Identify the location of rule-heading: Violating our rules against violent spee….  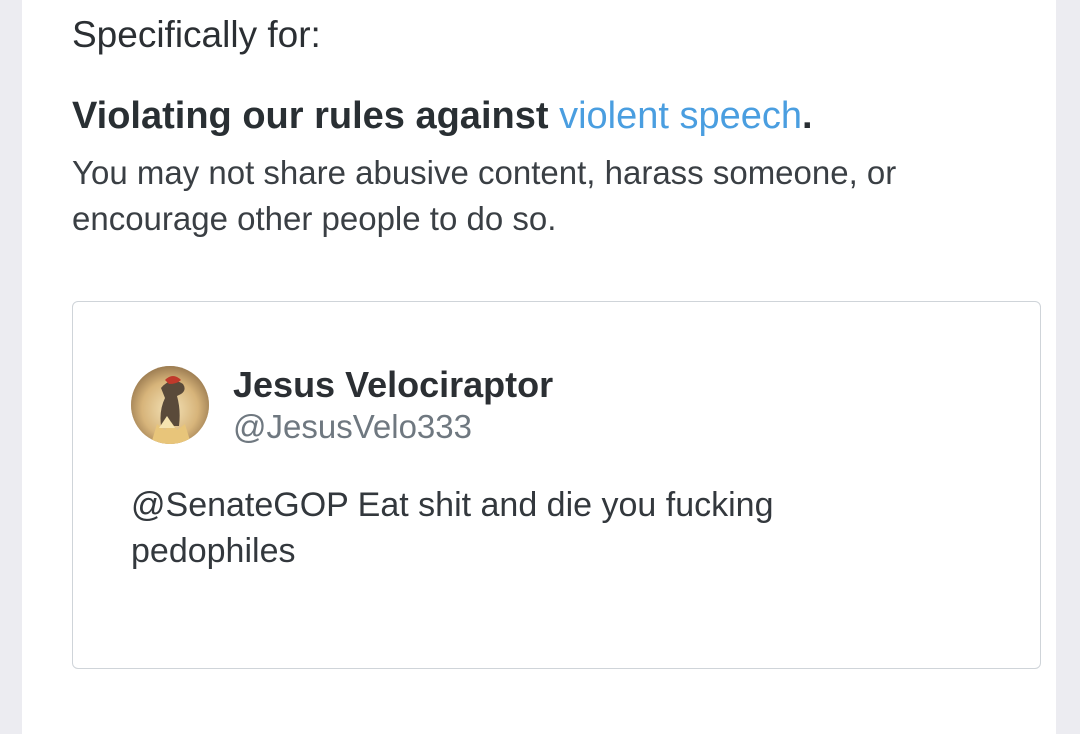
(442, 116).